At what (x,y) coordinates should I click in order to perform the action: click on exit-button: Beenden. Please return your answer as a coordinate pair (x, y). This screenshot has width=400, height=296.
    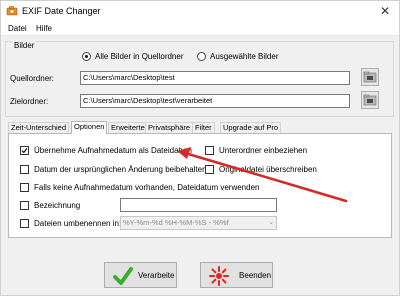
    Looking at the image, I should click on (236, 275).